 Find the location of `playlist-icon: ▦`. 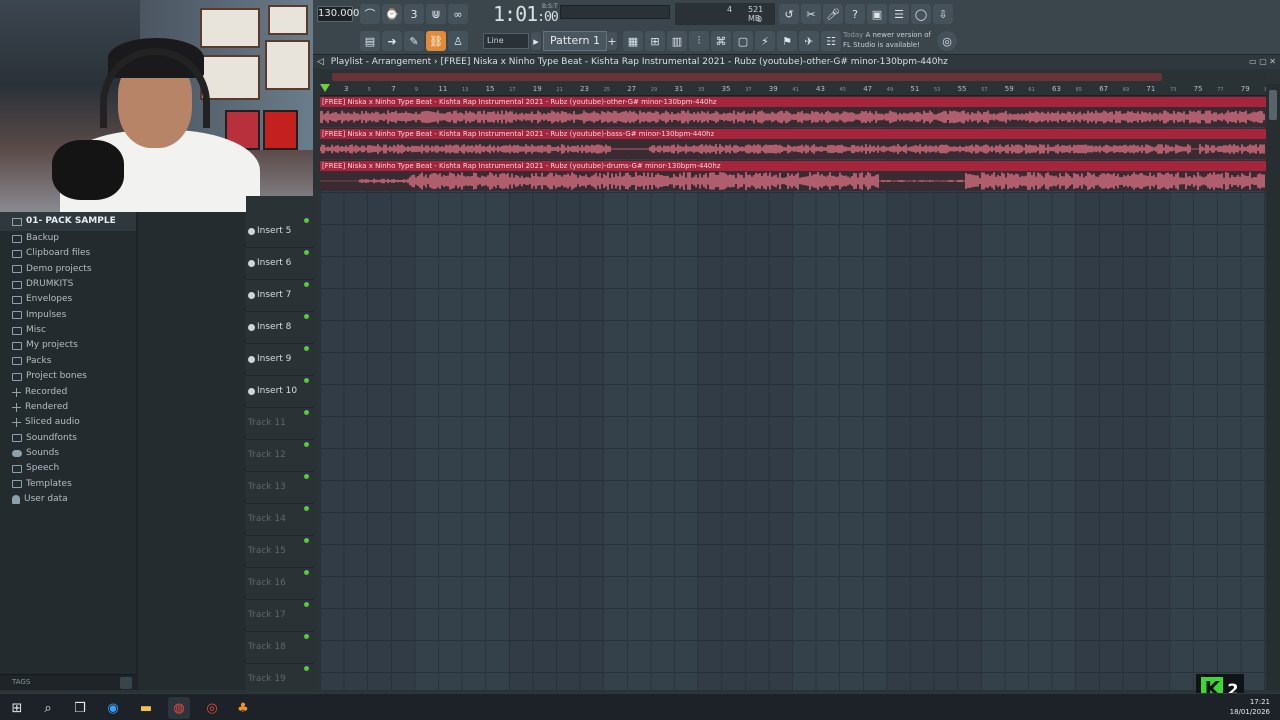

playlist-icon: ▦ is located at coordinates (633, 41).